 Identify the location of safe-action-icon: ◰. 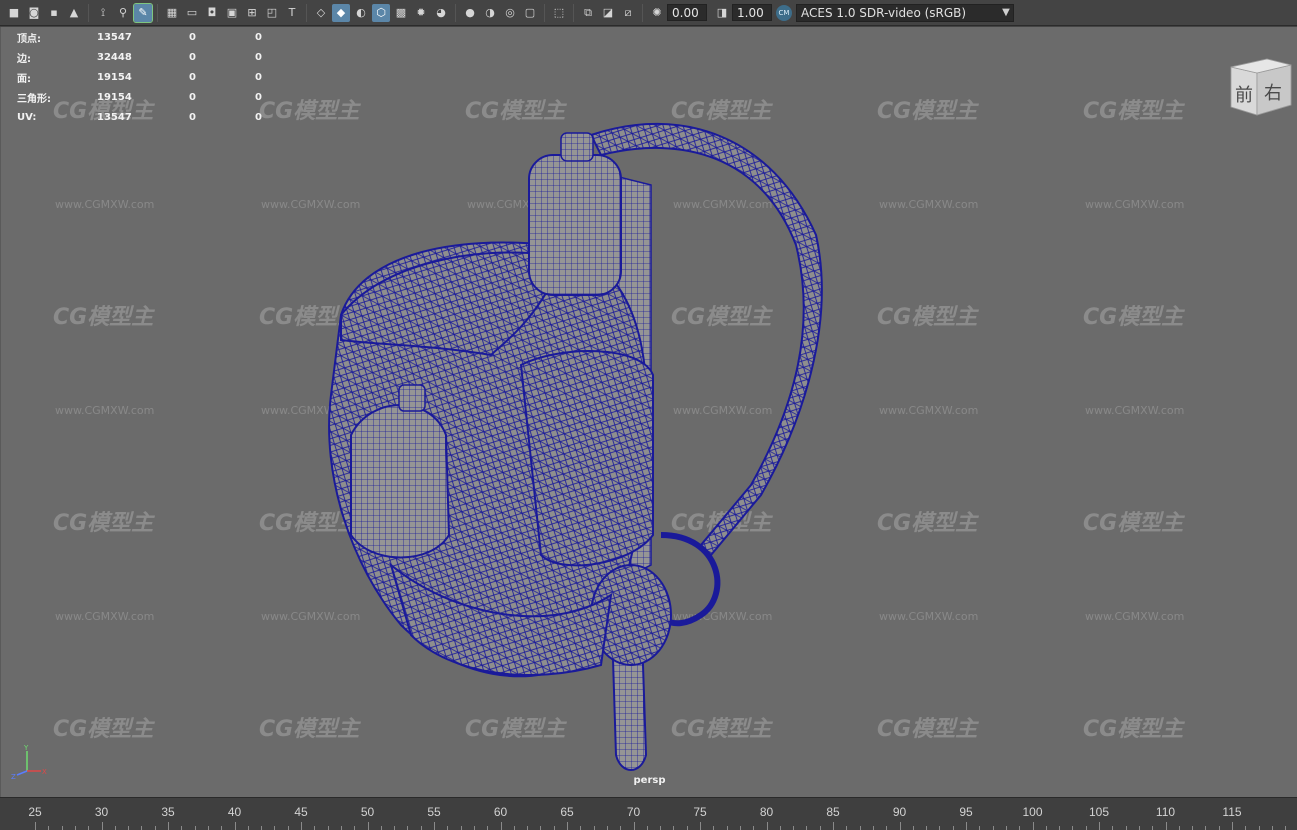
(272, 13).